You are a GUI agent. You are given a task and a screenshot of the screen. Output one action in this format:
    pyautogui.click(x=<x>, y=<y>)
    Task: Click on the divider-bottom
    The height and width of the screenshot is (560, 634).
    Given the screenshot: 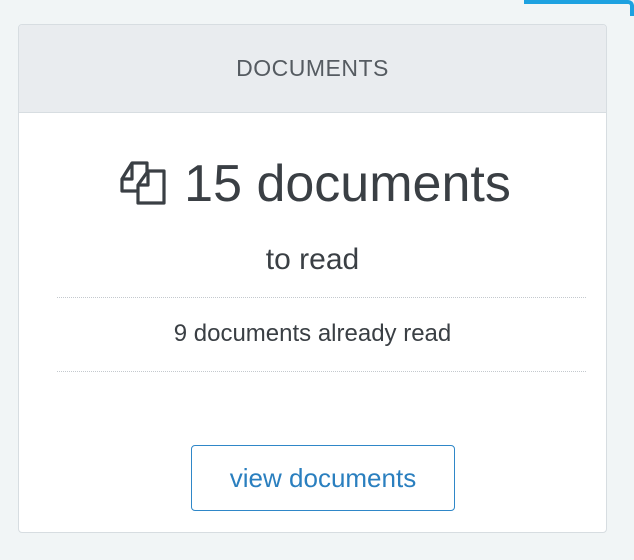 What is the action you would take?
    pyautogui.click(x=321, y=371)
    